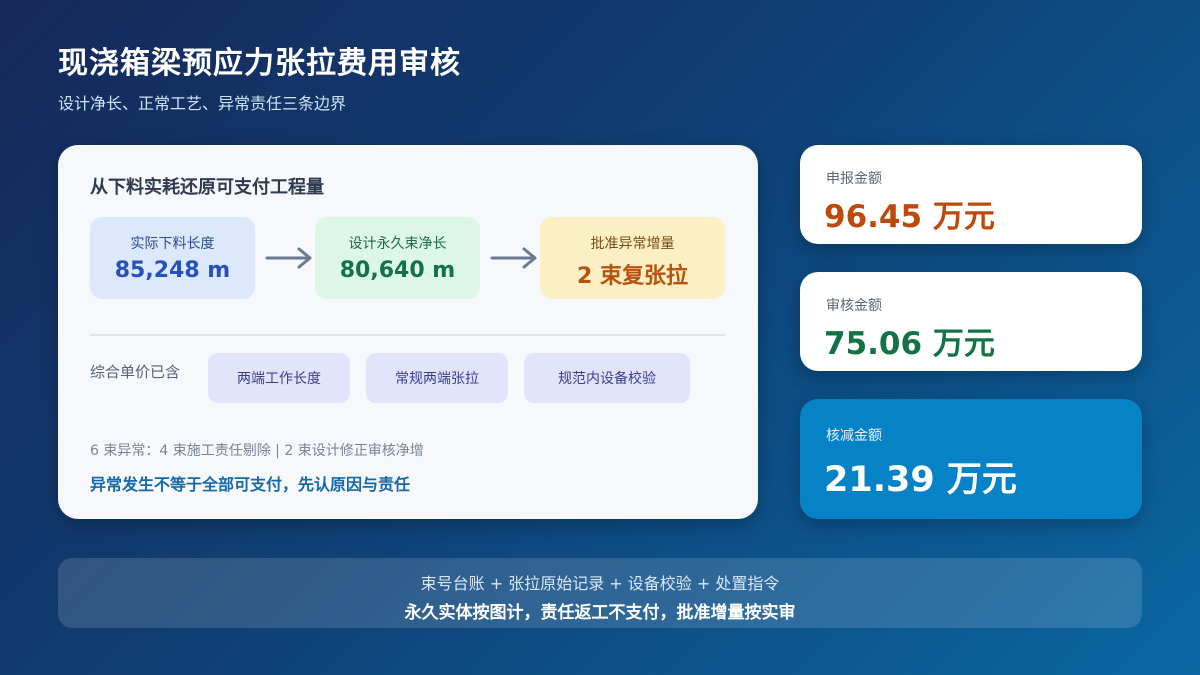 This screenshot has height=675, width=1200. Describe the element at coordinates (854, 179) in the screenshot. I see `amount-label: 申报金额` at that location.